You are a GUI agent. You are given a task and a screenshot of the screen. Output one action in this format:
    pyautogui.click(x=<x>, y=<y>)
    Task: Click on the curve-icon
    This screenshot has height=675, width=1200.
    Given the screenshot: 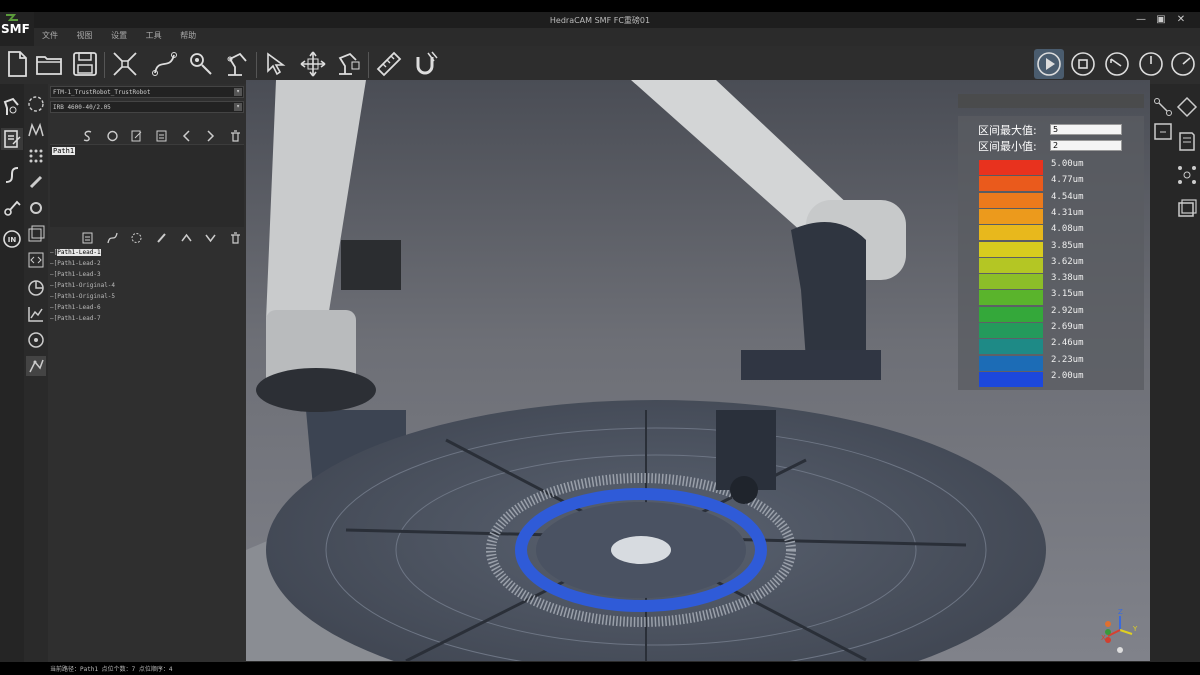 What is the action you would take?
    pyautogui.click(x=112, y=238)
    